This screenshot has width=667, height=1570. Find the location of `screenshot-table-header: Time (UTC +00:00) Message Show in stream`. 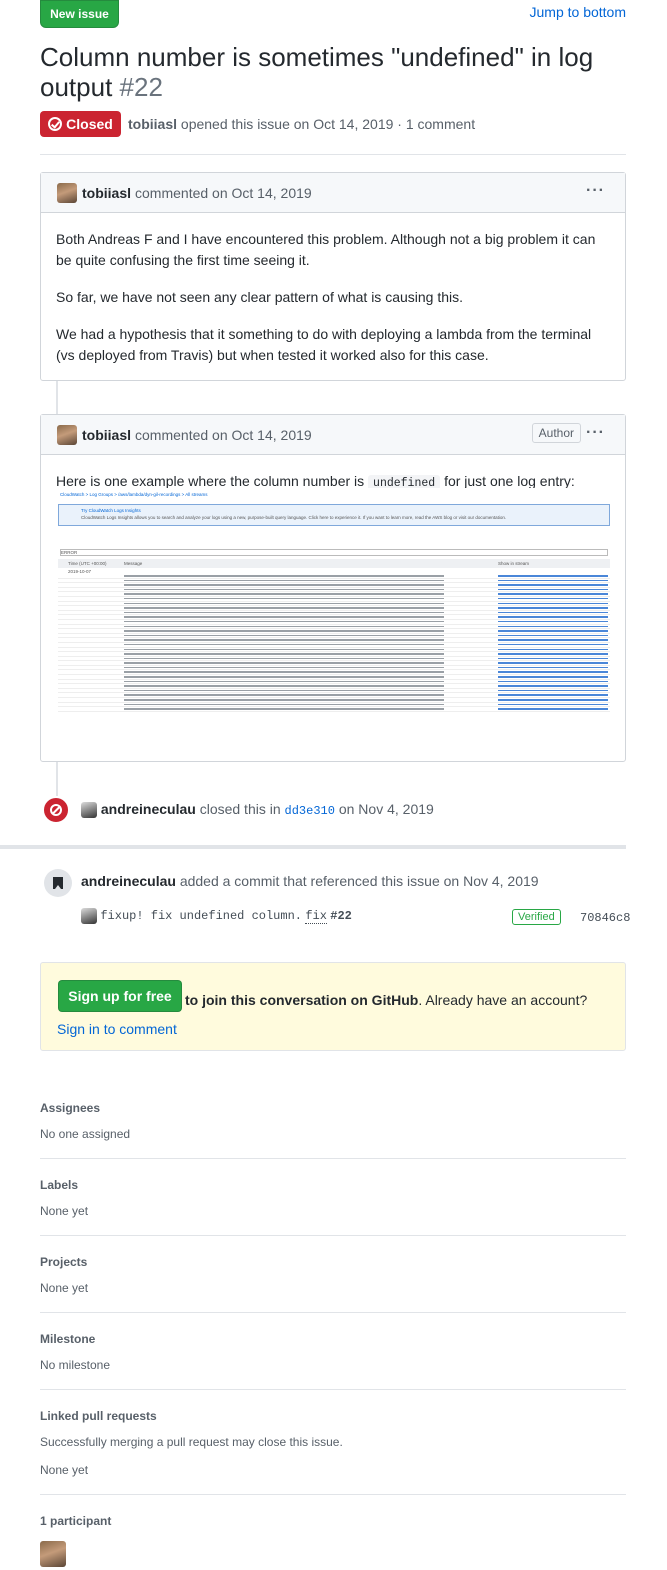

screenshot-table-header: Time (UTC +00:00) Message Show in stream is located at coordinates (334, 563).